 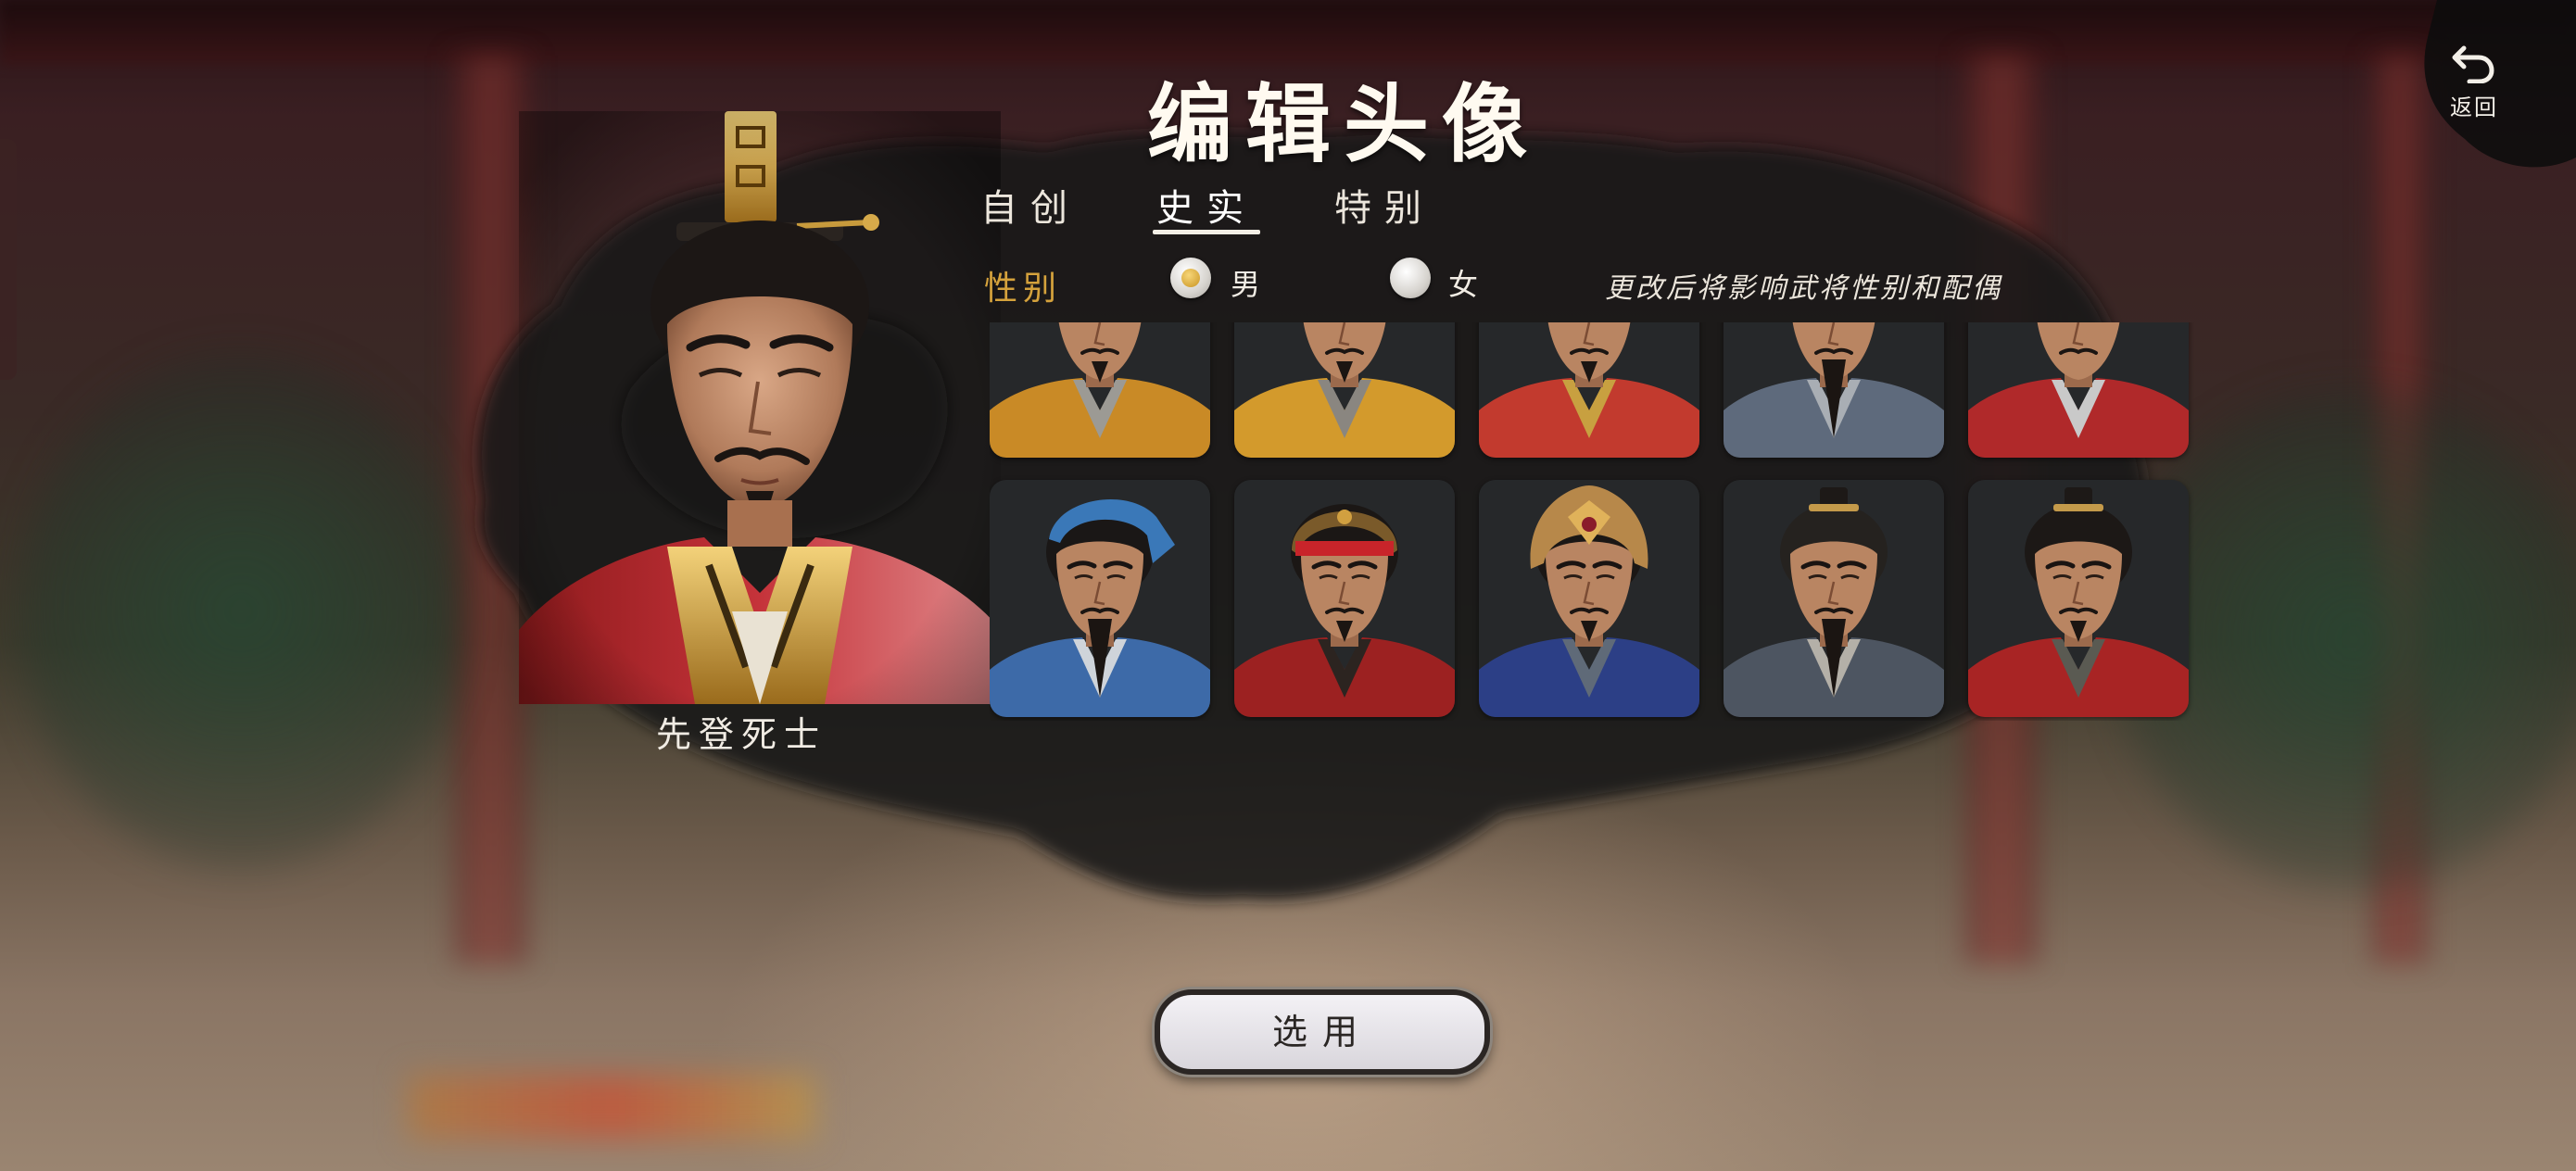 I want to click on gender-female-radio, so click(x=1410, y=278).